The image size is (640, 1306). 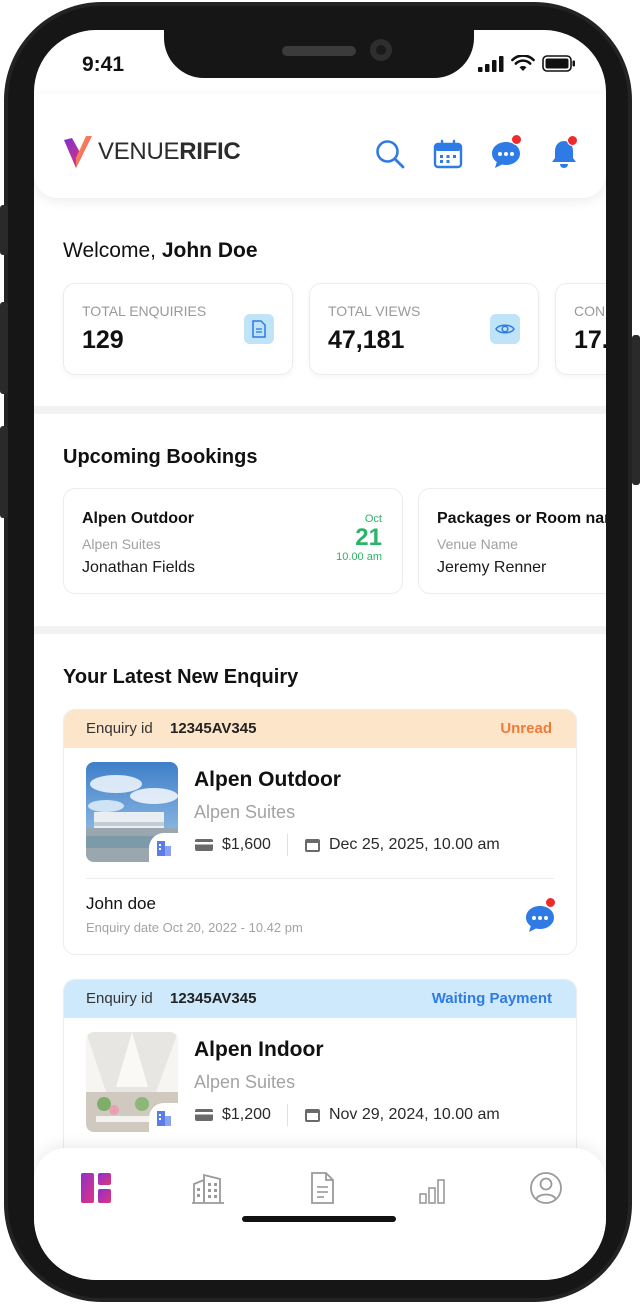 What do you see at coordinates (121, 544) in the screenshot?
I see `booking-sub: Alpen Suites` at bounding box center [121, 544].